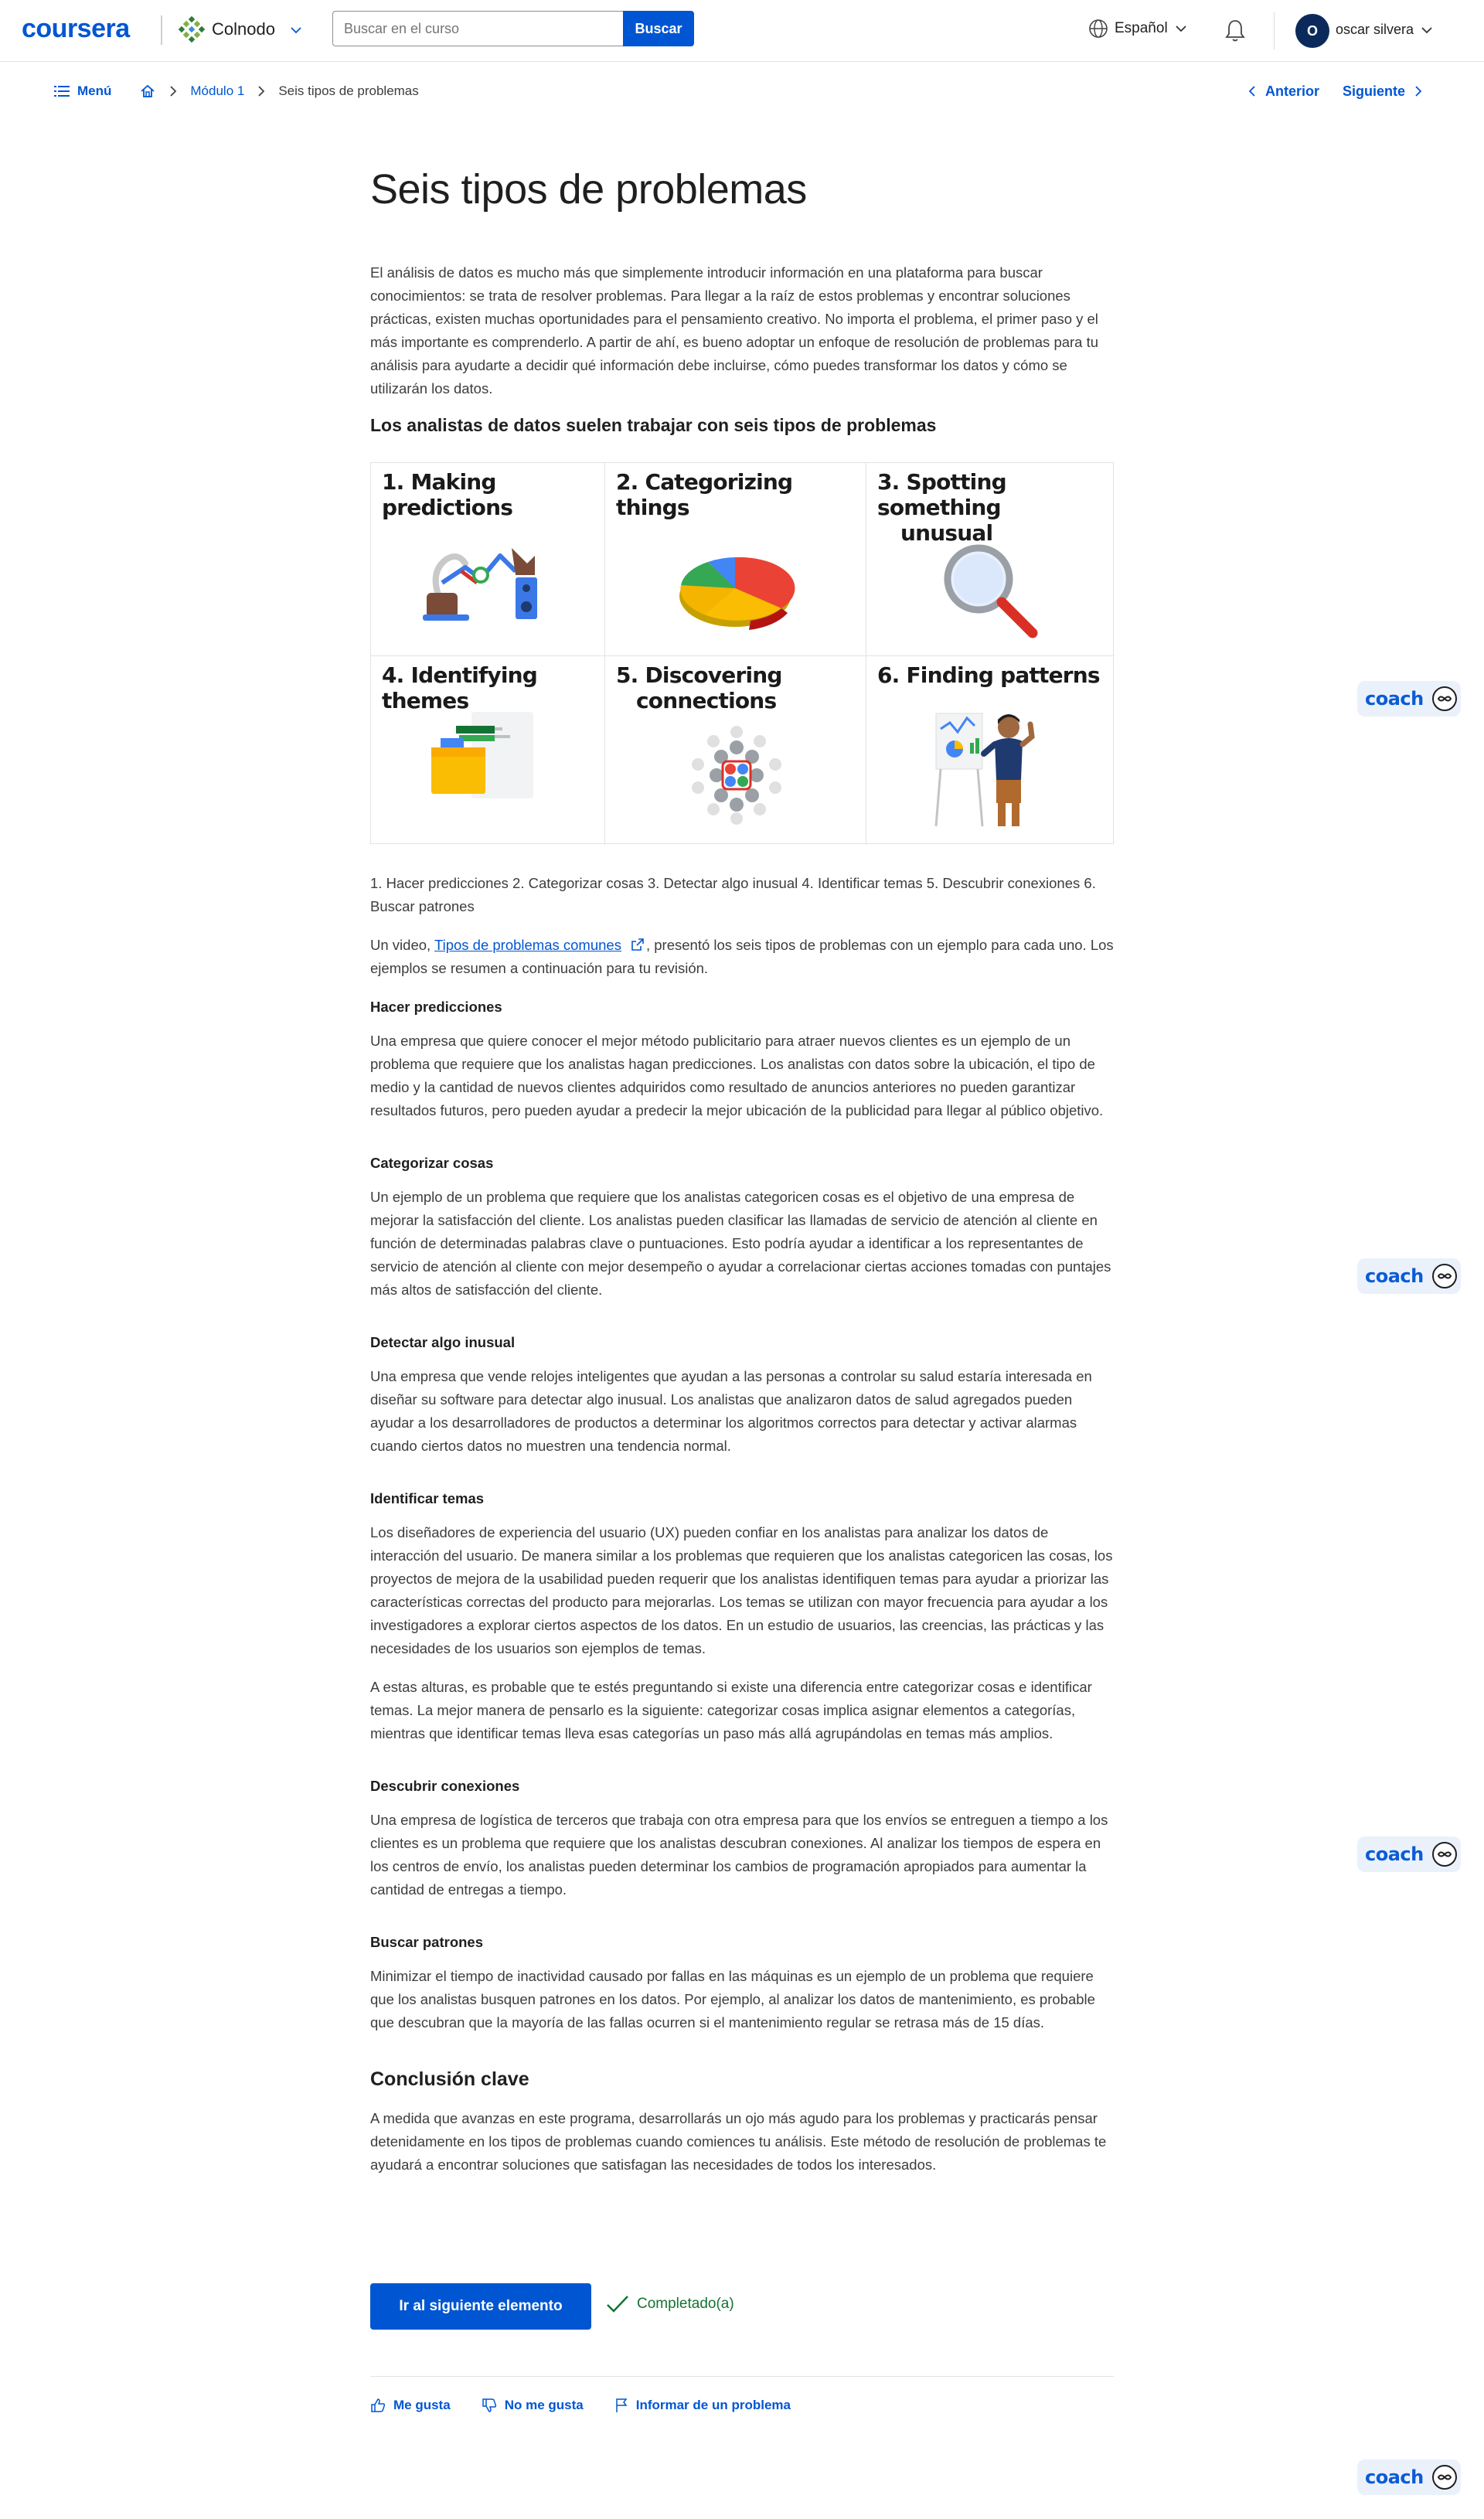 Image resolution: width=1484 pixels, height=2519 pixels. Describe the element at coordinates (736, 775) in the screenshot. I see `network-dots-icon` at that location.